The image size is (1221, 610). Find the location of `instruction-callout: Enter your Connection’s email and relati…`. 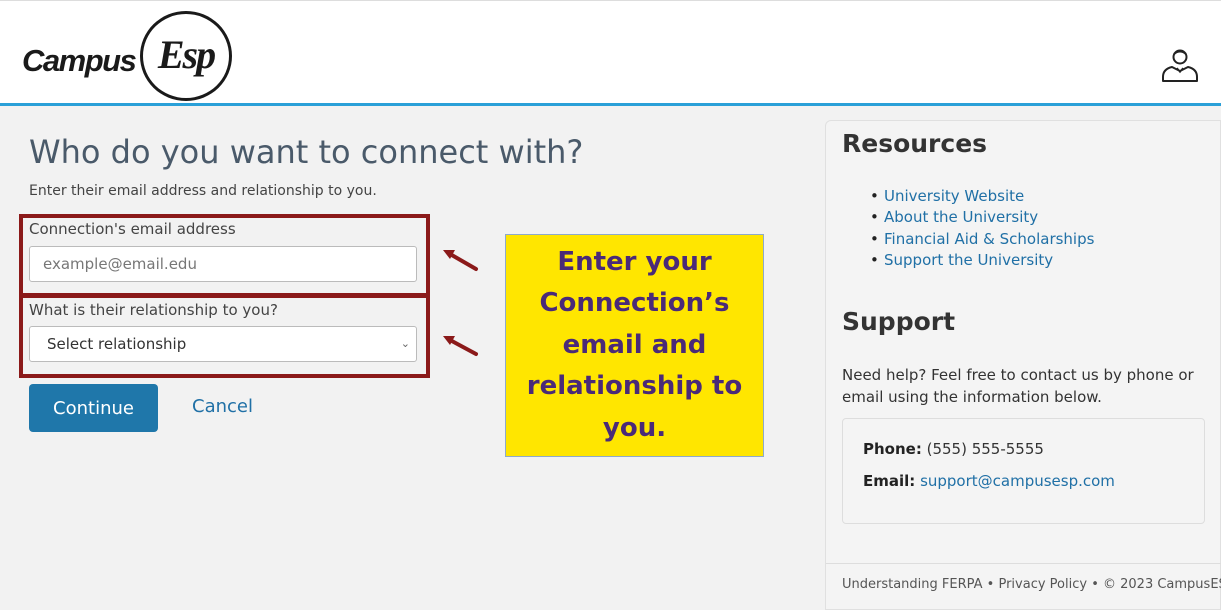

instruction-callout: Enter your Connection’s email and relati… is located at coordinates (634, 345).